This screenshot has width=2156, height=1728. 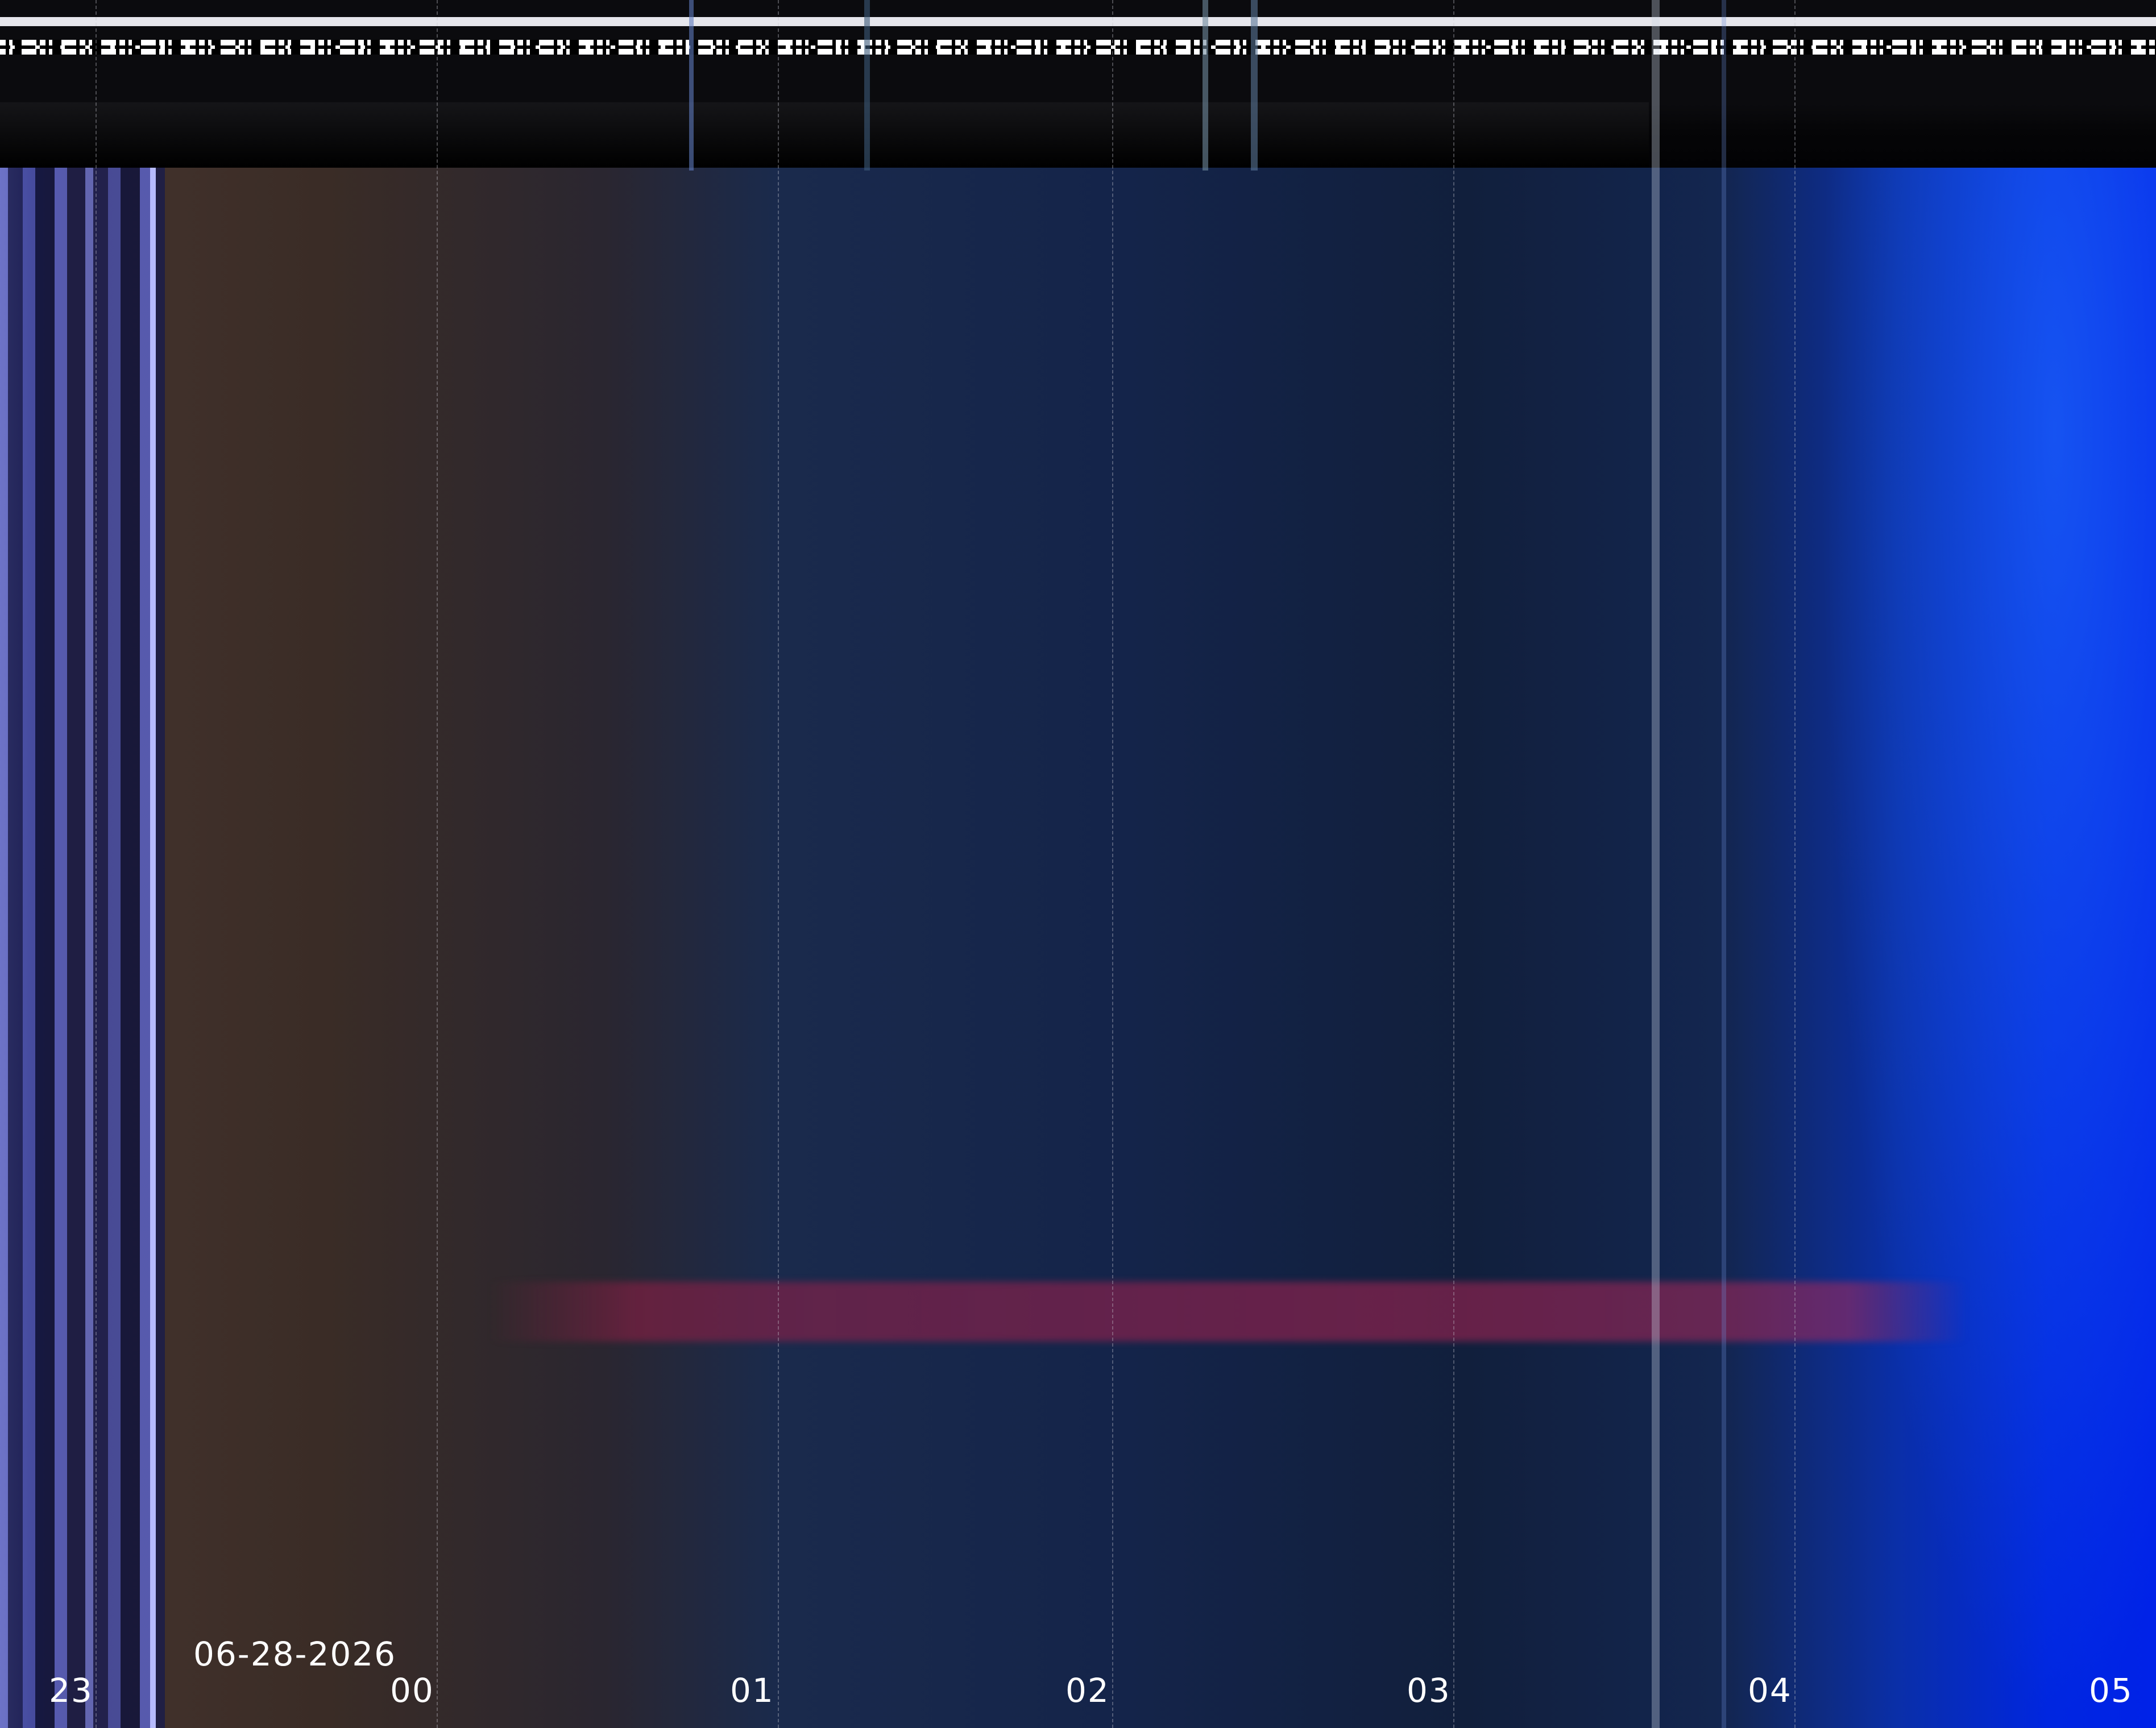 What do you see at coordinates (1429, 1690) in the screenshot?
I see `hour-tick-label: 03` at bounding box center [1429, 1690].